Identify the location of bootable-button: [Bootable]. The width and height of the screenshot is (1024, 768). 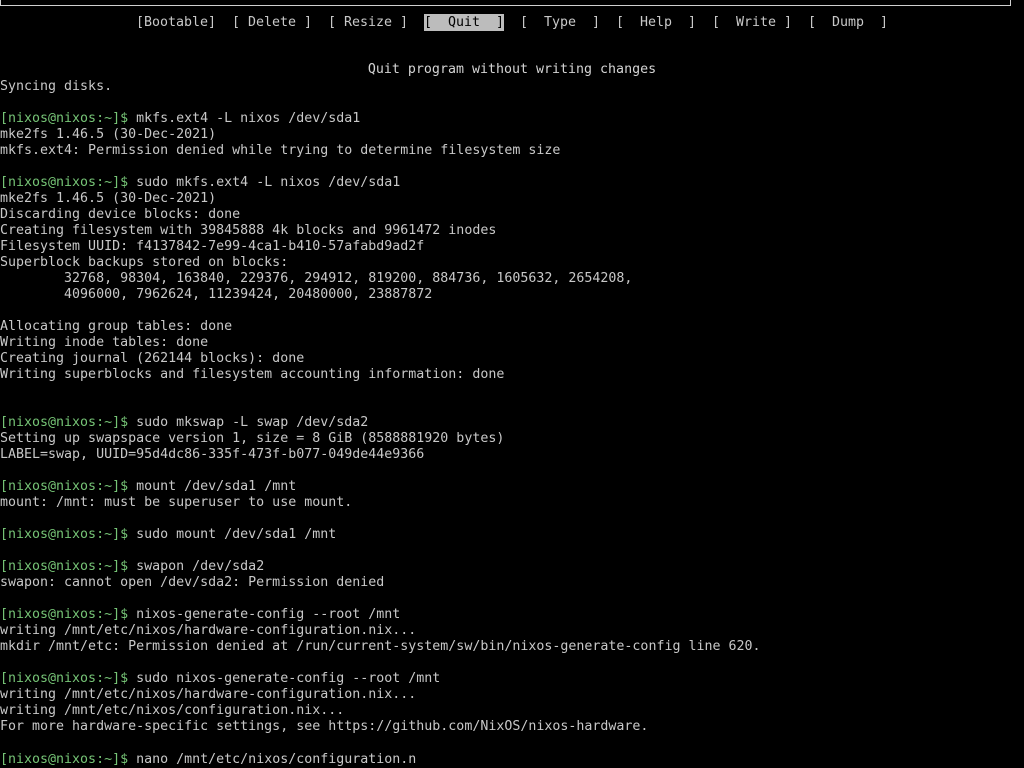
(176, 22).